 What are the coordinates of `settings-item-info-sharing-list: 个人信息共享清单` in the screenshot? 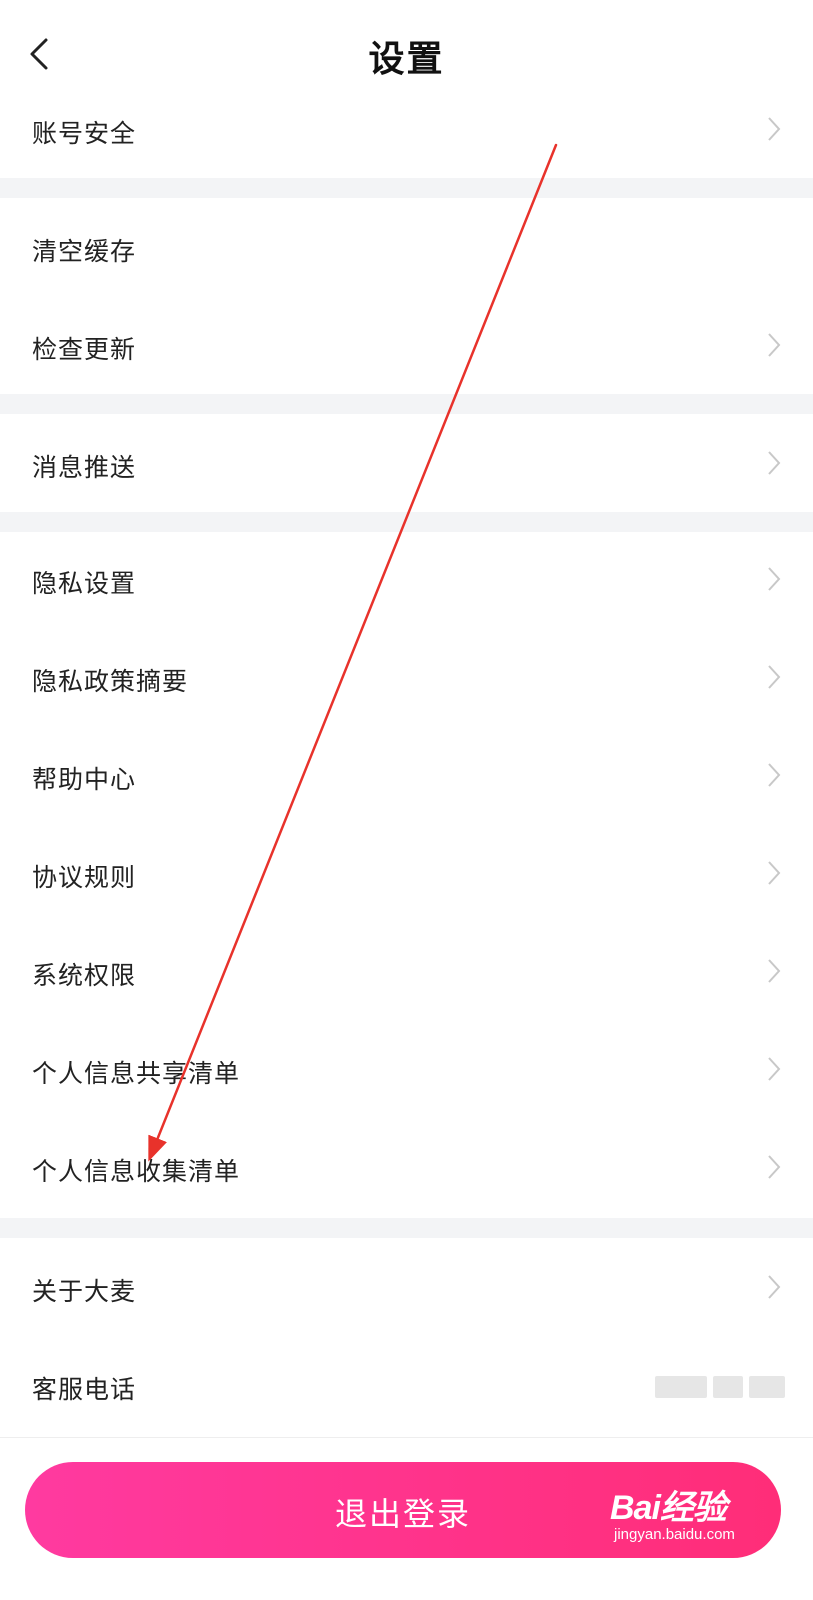 It's located at (406, 1071).